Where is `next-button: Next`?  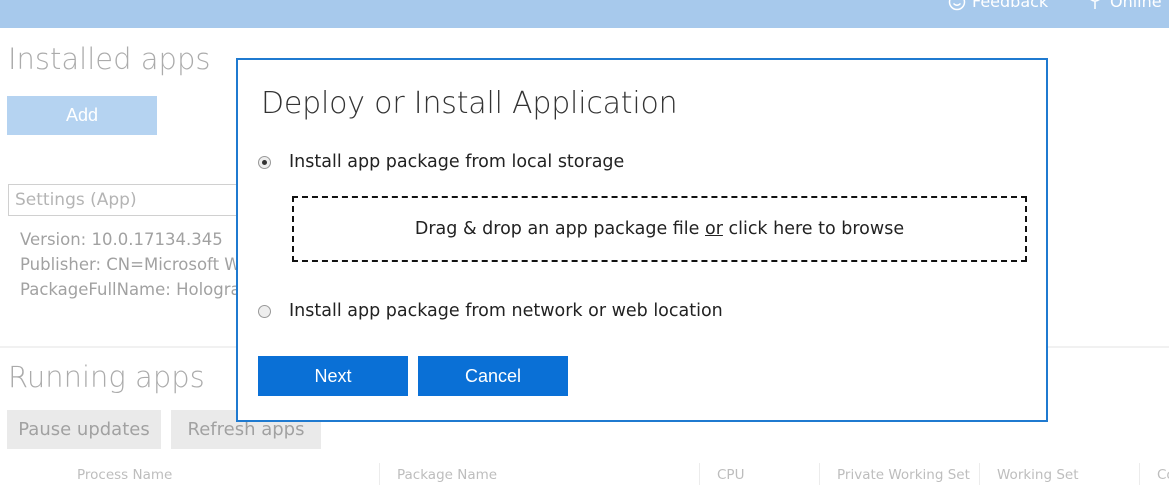
next-button: Next is located at coordinates (333, 376).